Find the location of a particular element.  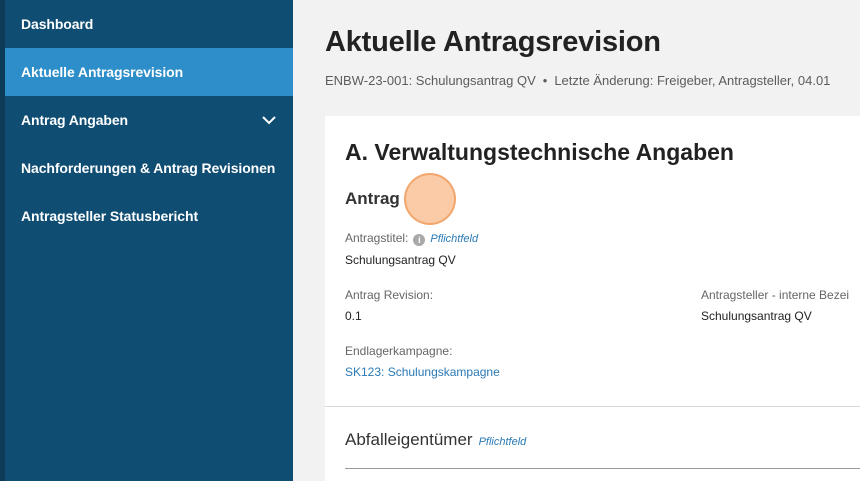

sidebar-item-antrag-angaben: Antrag Angaben is located at coordinates (149, 120).